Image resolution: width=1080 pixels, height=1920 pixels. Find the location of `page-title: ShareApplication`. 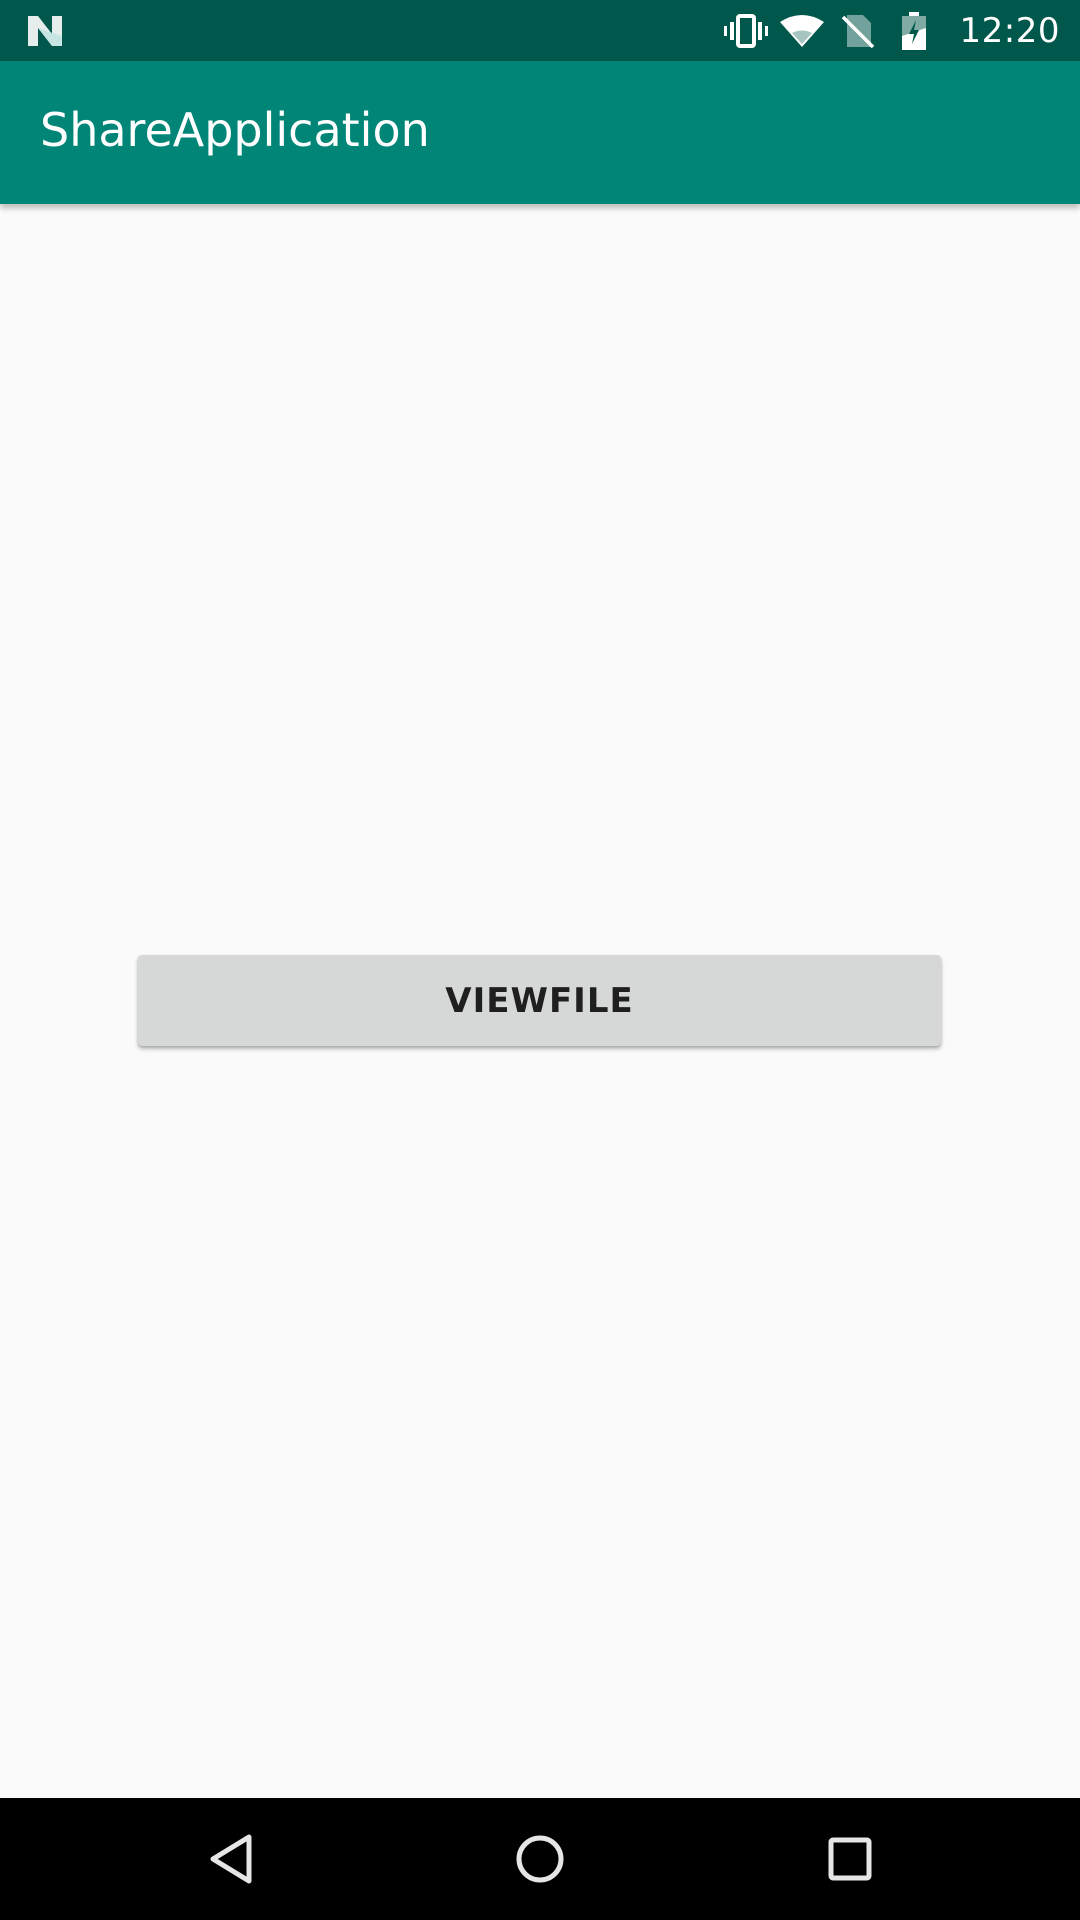

page-title: ShareApplication is located at coordinates (235, 130).